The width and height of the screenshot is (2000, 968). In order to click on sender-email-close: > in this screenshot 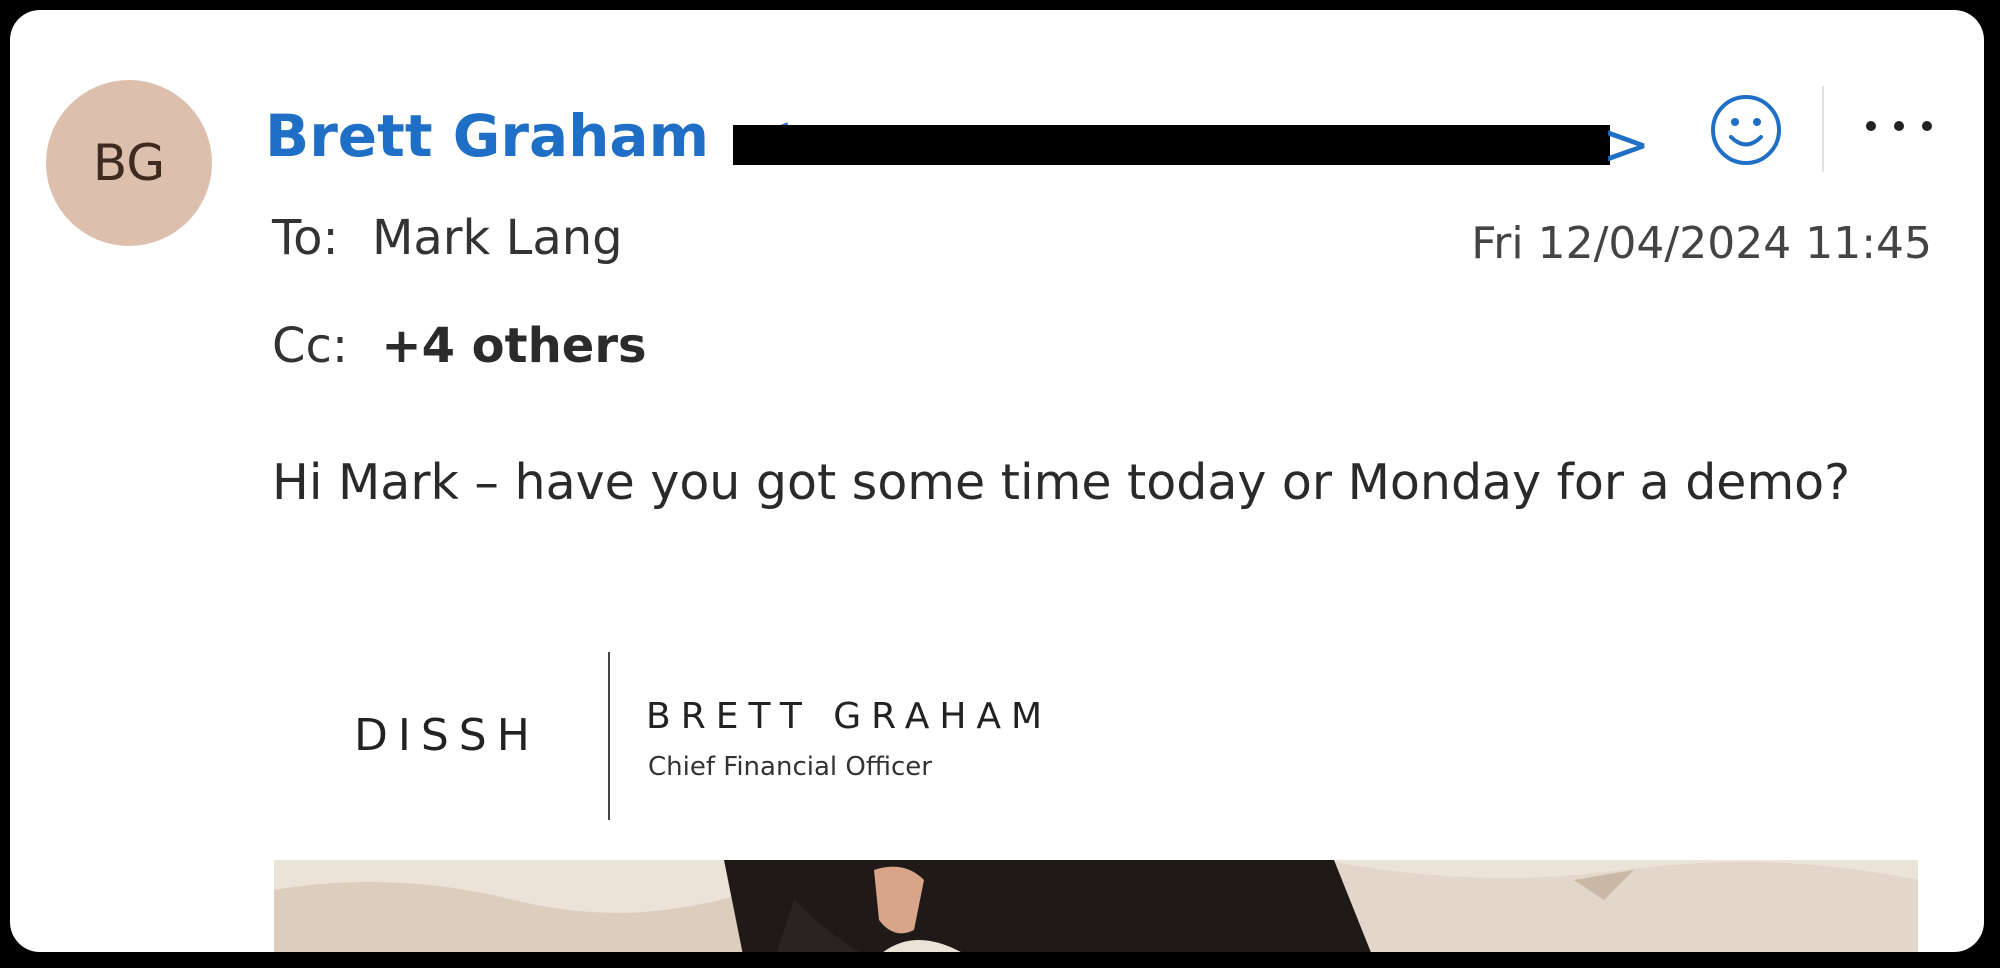, I will do `click(1626, 144)`.